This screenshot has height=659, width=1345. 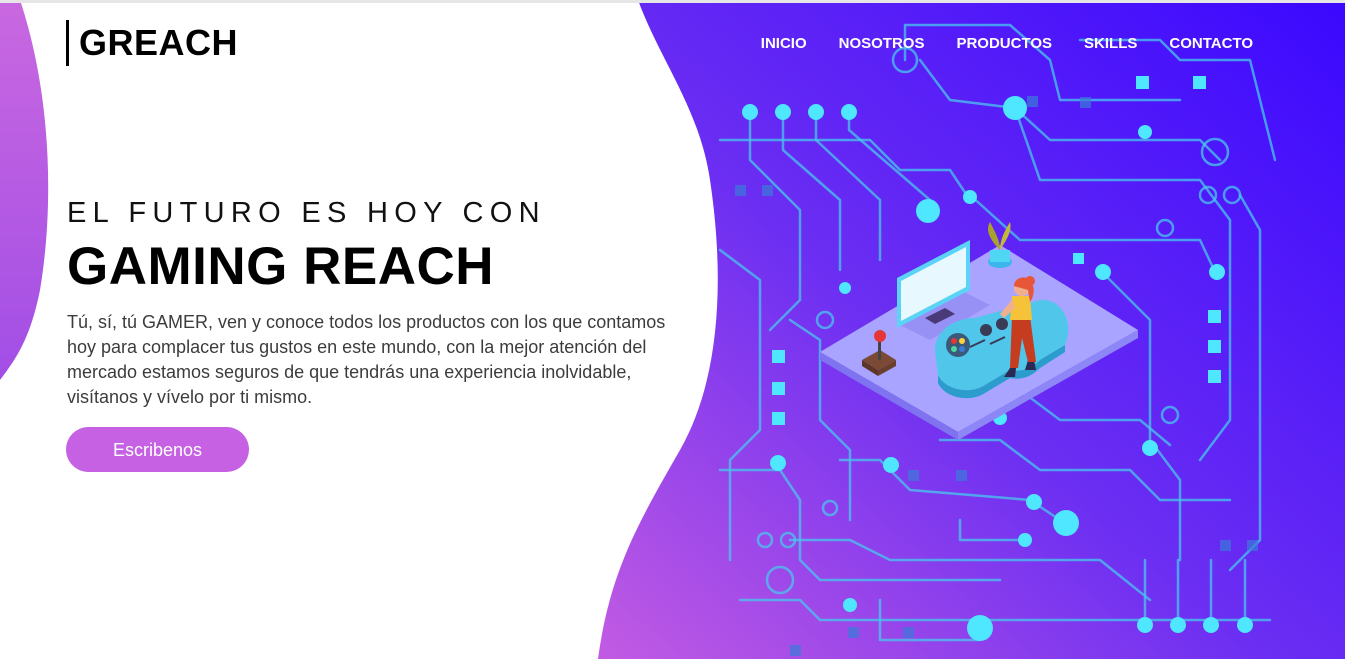 I want to click on escribenos-button: Escribenos, so click(x=157, y=449).